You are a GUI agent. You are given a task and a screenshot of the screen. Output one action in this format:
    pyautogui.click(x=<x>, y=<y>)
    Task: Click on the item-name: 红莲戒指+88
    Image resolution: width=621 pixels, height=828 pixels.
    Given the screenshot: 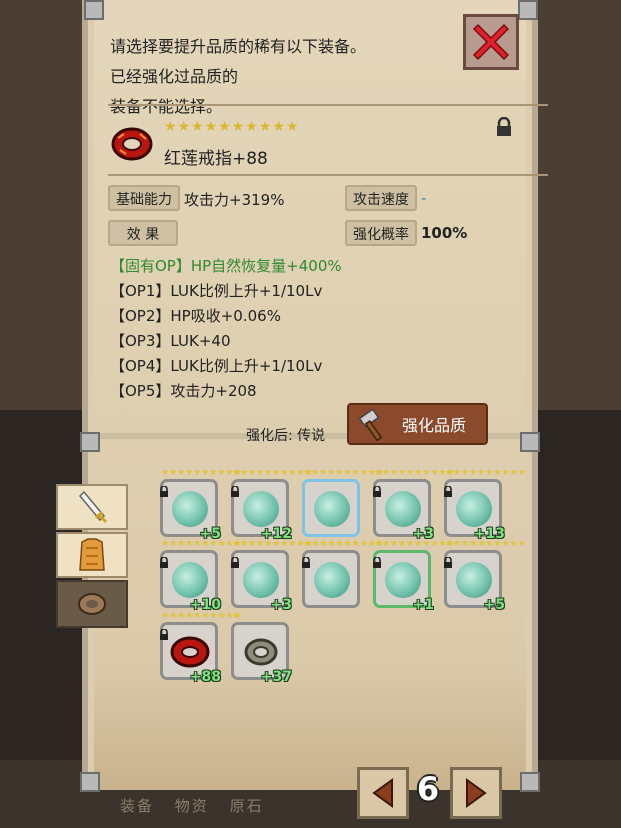 What is the action you would take?
    pyautogui.click(x=216, y=159)
    